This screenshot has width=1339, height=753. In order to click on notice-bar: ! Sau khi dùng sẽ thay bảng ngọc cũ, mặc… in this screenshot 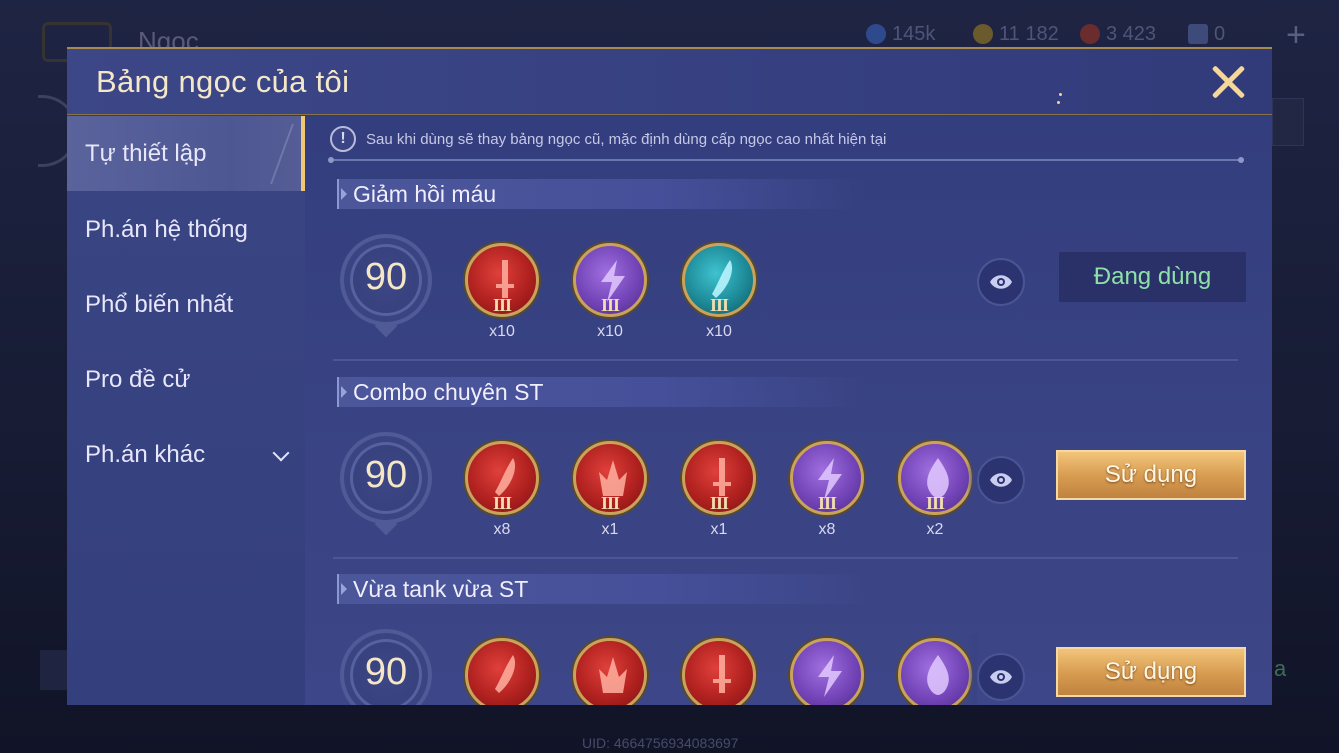, I will do `click(608, 139)`.